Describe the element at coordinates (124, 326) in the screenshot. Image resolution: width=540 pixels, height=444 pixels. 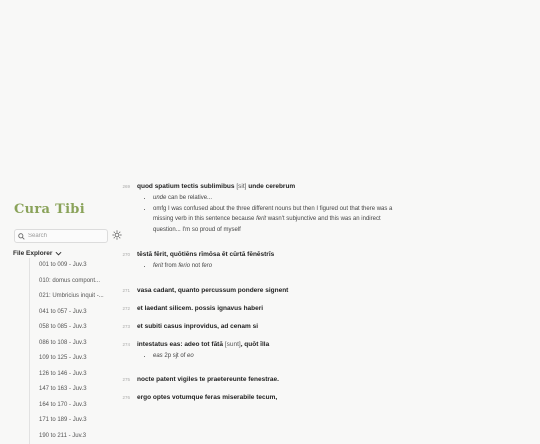
I see `line-number: 273` at that location.